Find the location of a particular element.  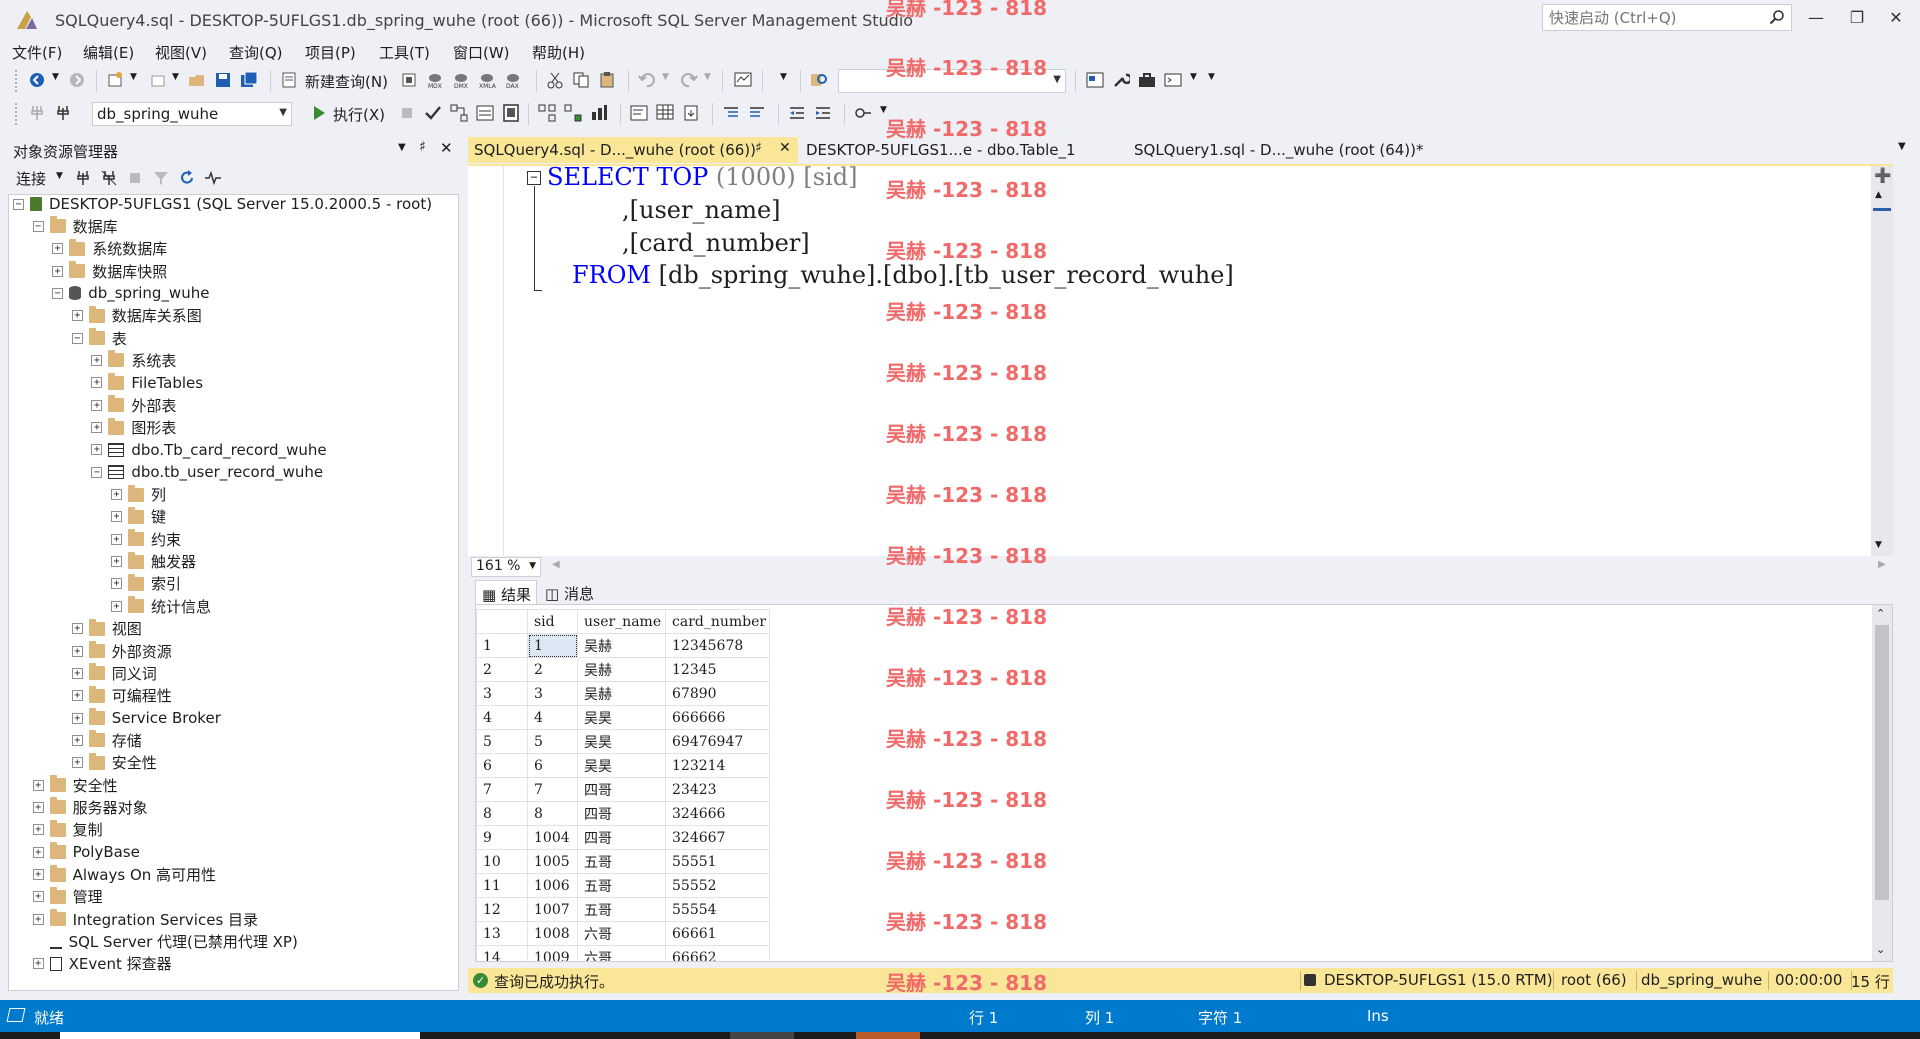

new-dropdown-icon: ▼ is located at coordinates (133, 77).